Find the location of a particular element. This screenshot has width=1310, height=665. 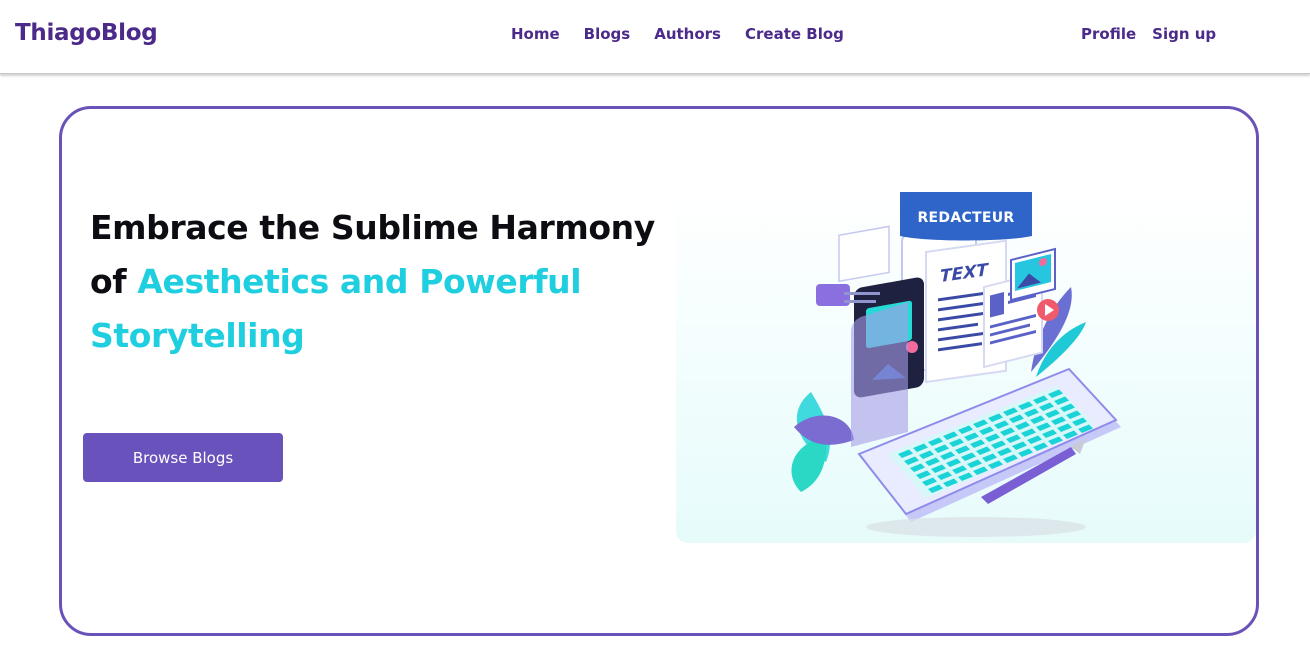

main-nav: Home Blogs Authors Create Blog is located at coordinates (689, 34).